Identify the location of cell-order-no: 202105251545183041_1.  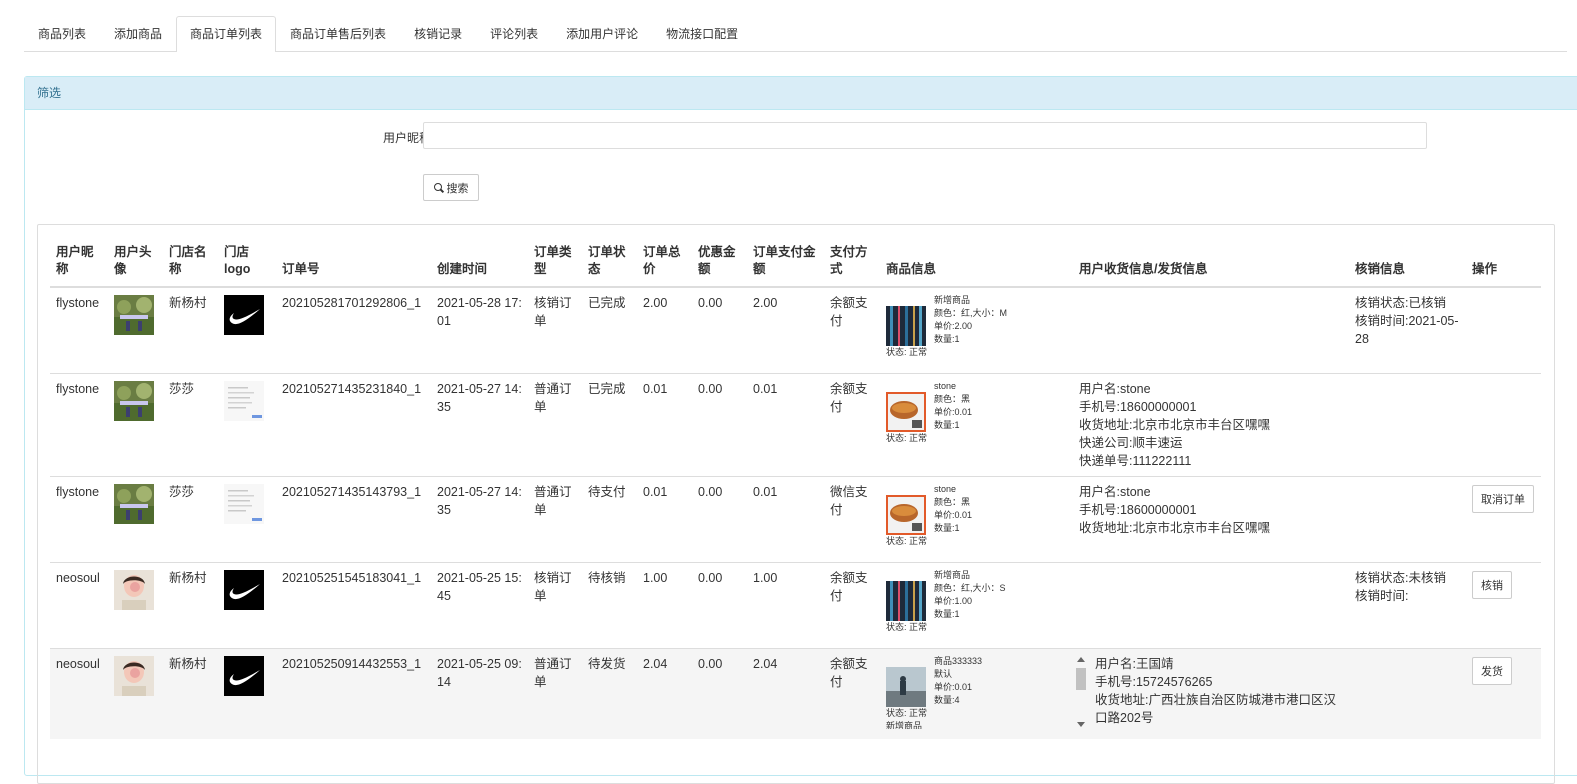
(353, 604).